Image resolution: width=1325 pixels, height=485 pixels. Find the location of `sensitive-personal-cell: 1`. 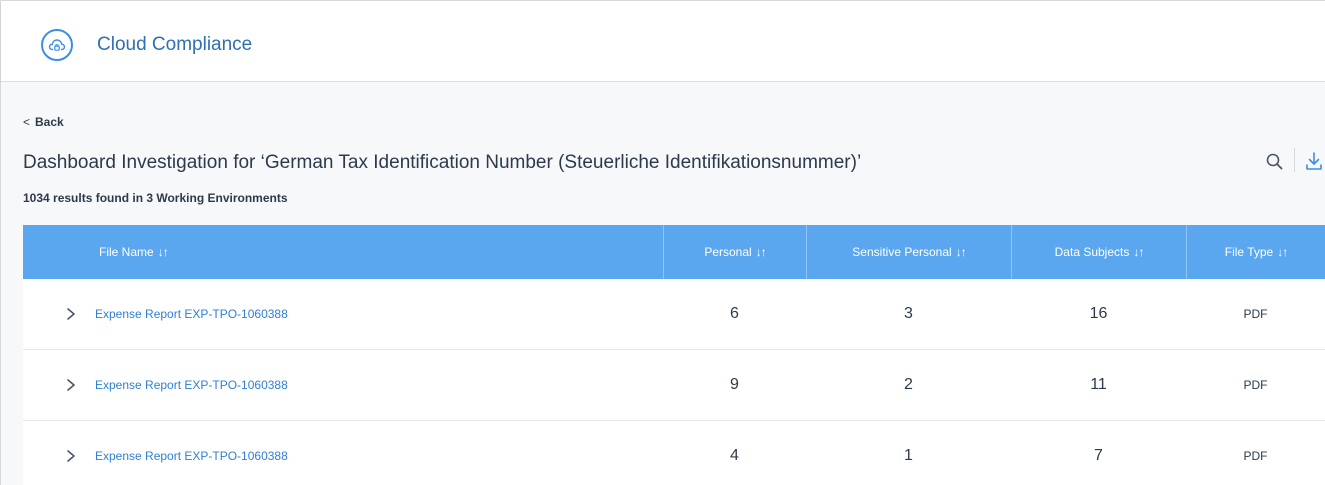

sensitive-personal-cell: 1 is located at coordinates (908, 453).